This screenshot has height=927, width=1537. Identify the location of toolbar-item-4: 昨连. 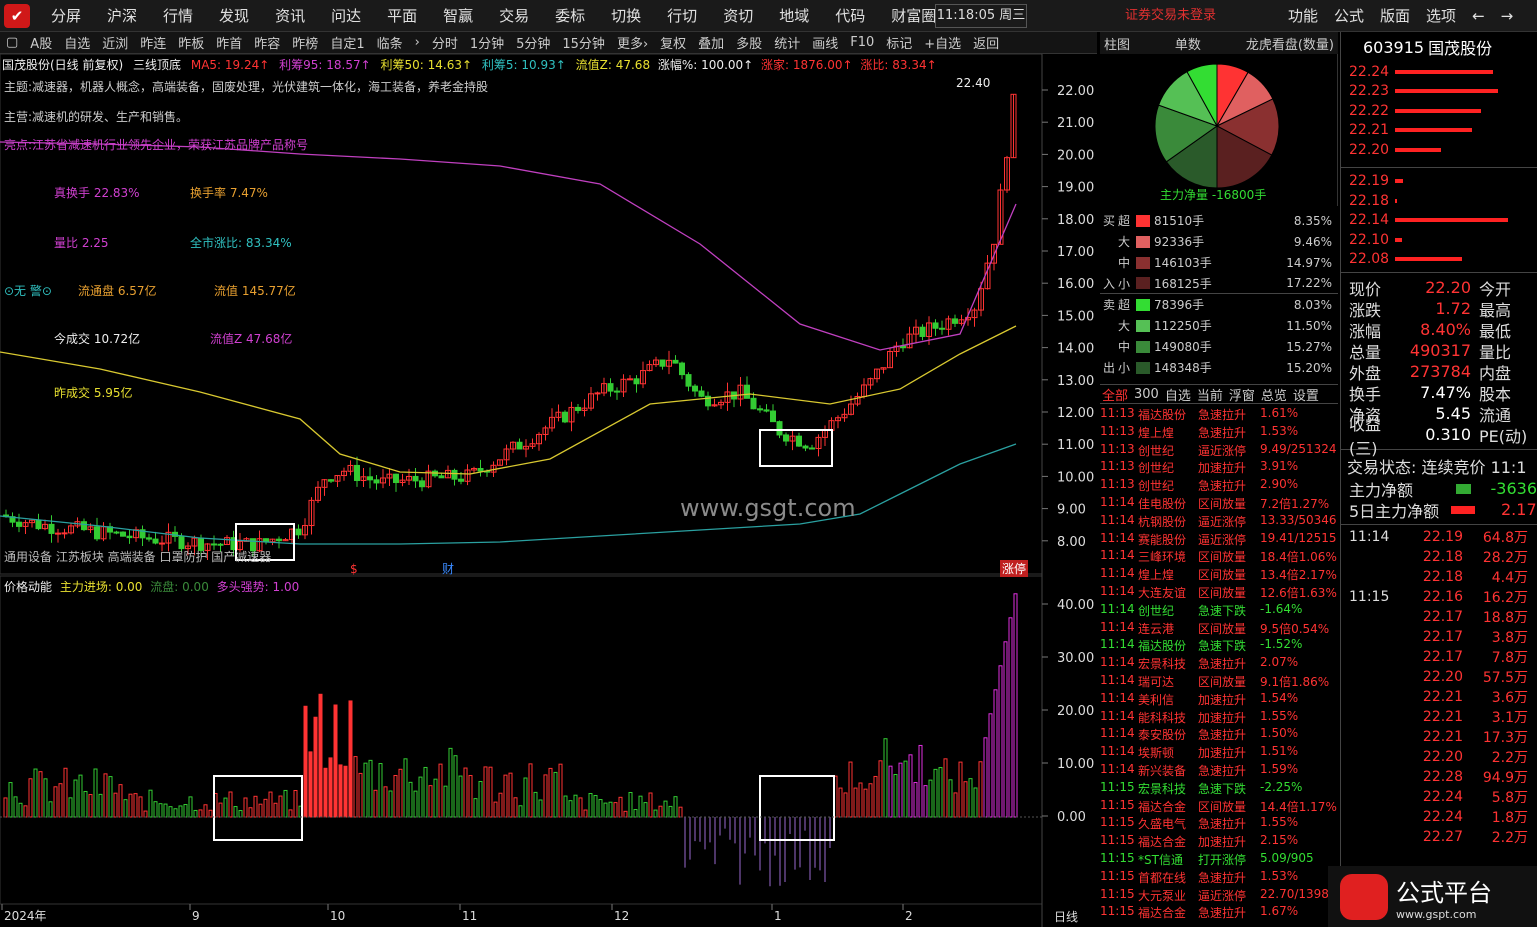
(153, 42).